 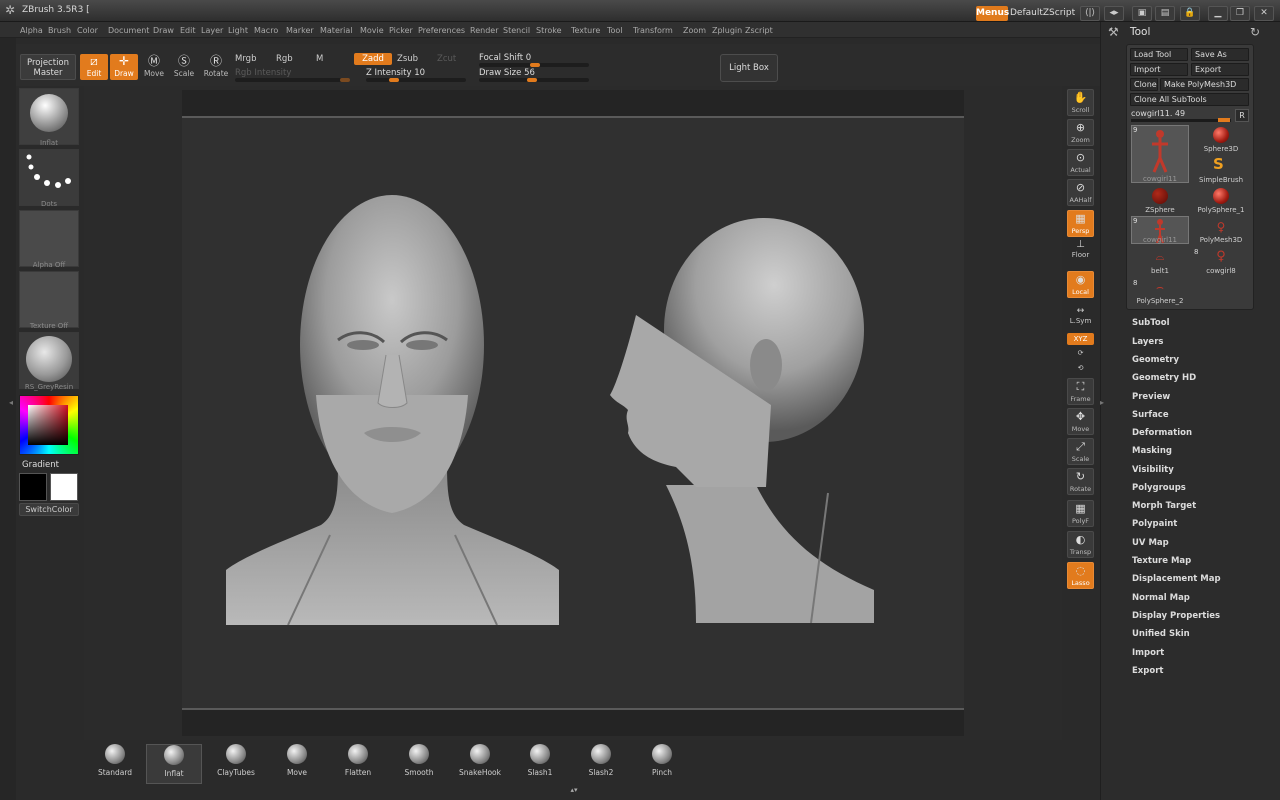 I want to click on secondary-color-swatch, so click(x=64, y=487).